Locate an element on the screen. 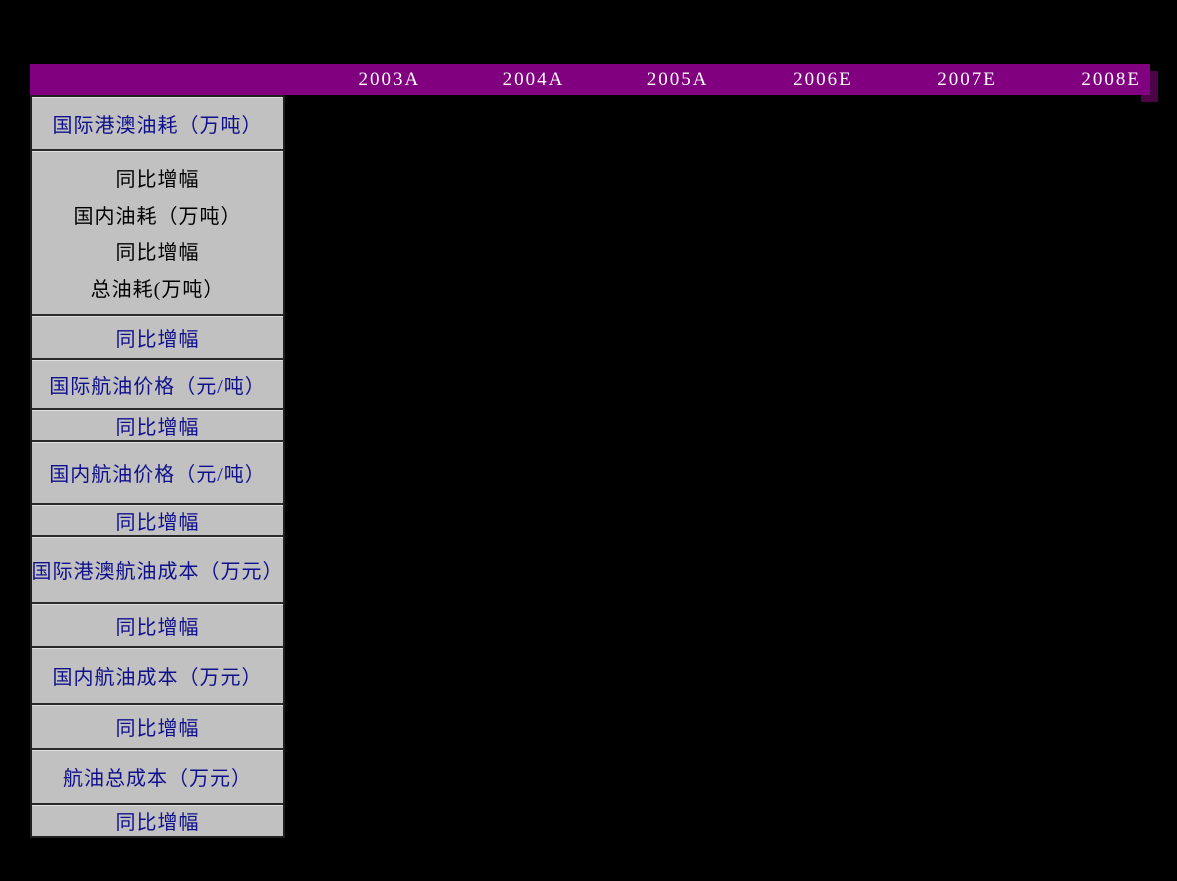 Image resolution: width=1177 pixels, height=881 pixels. row-total-jet-fuel-cost: 航油总成本（万元） is located at coordinates (157, 777).